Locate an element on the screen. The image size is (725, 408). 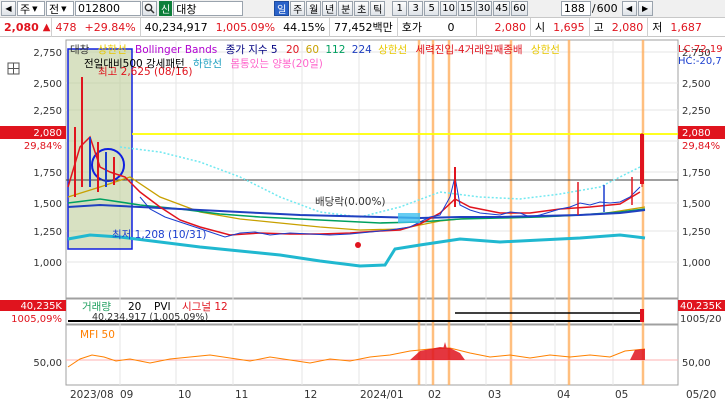
stock-code-input: 012800 is located at coordinates (108, 8).